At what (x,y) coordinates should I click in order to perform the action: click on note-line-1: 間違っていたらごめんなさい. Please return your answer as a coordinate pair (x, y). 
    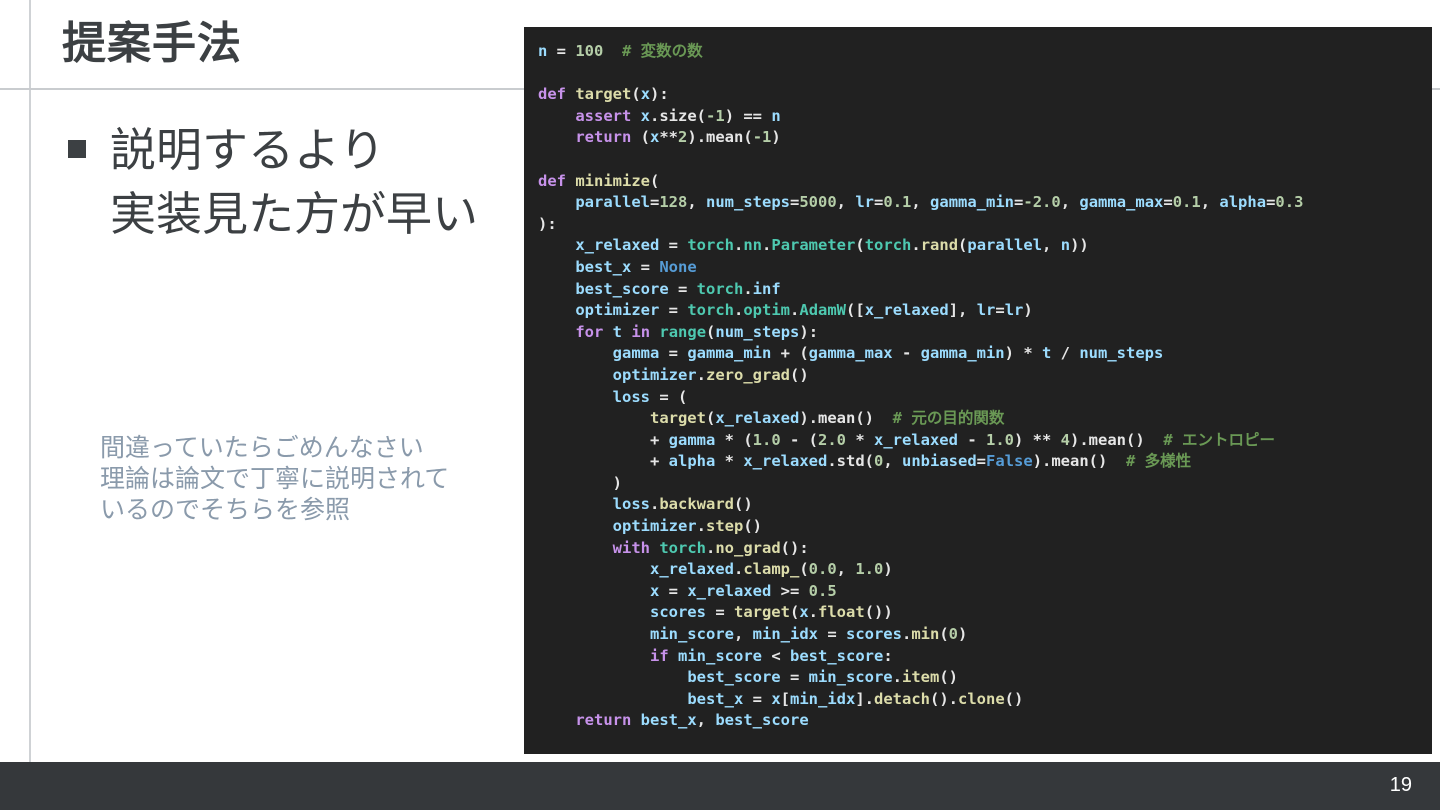
    Looking at the image, I should click on (262, 447).